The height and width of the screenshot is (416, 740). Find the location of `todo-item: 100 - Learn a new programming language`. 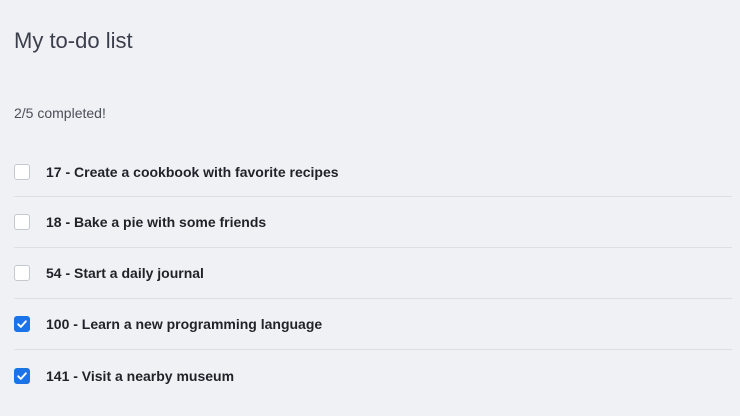

todo-item: 100 - Learn a new programming language is located at coordinates (373, 324).